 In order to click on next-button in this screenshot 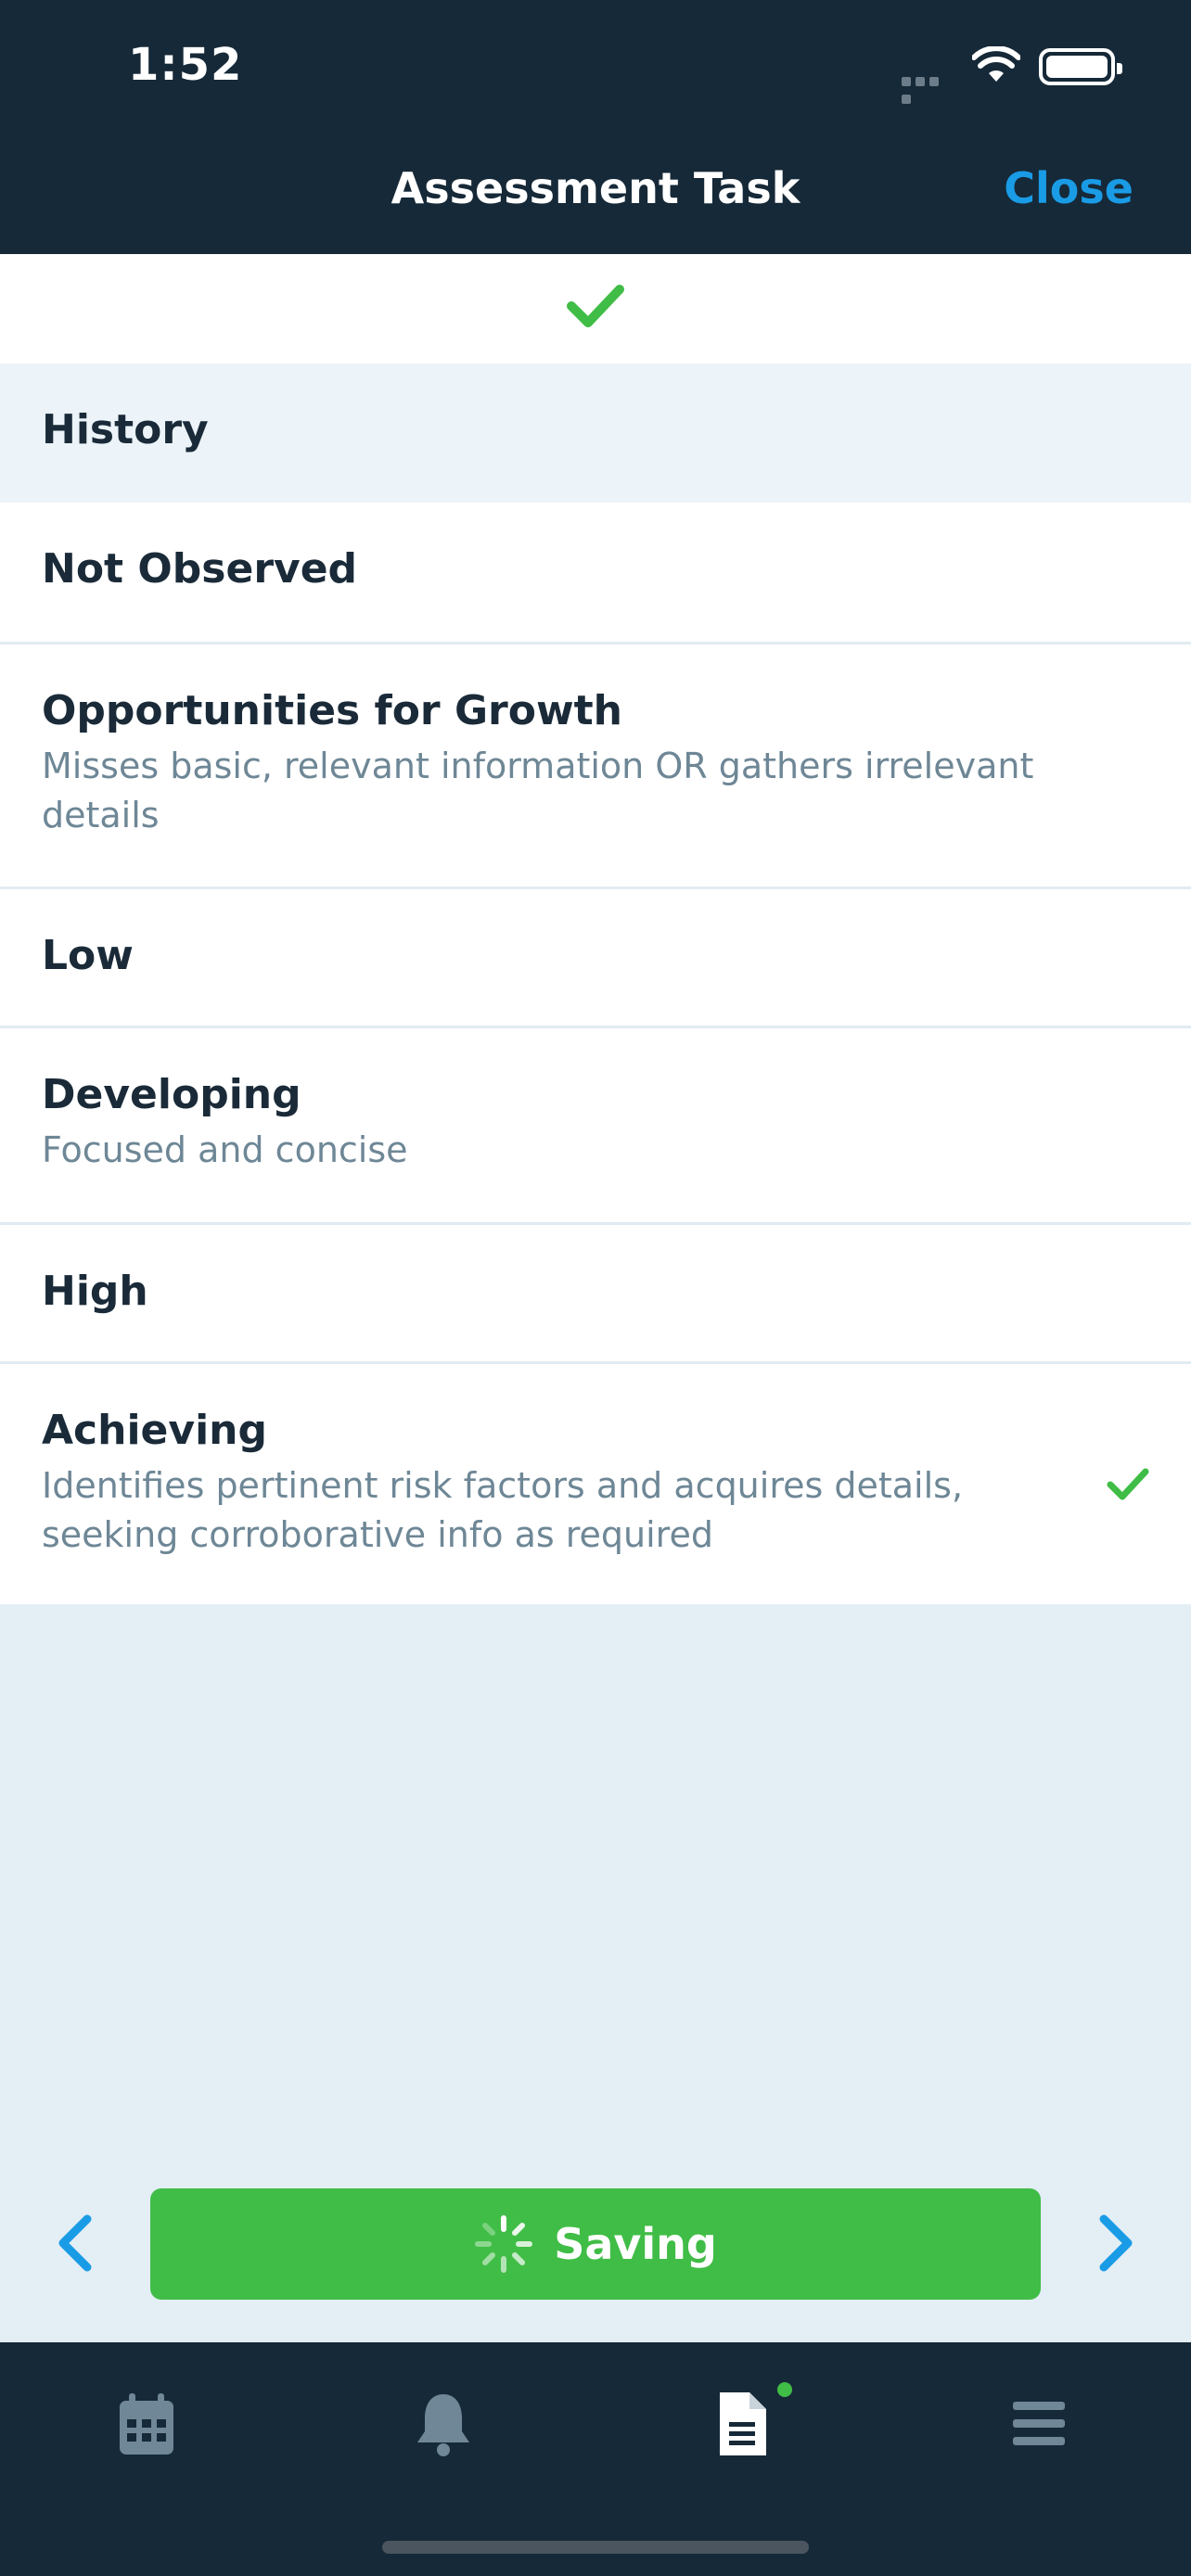, I will do `click(1117, 2244)`.